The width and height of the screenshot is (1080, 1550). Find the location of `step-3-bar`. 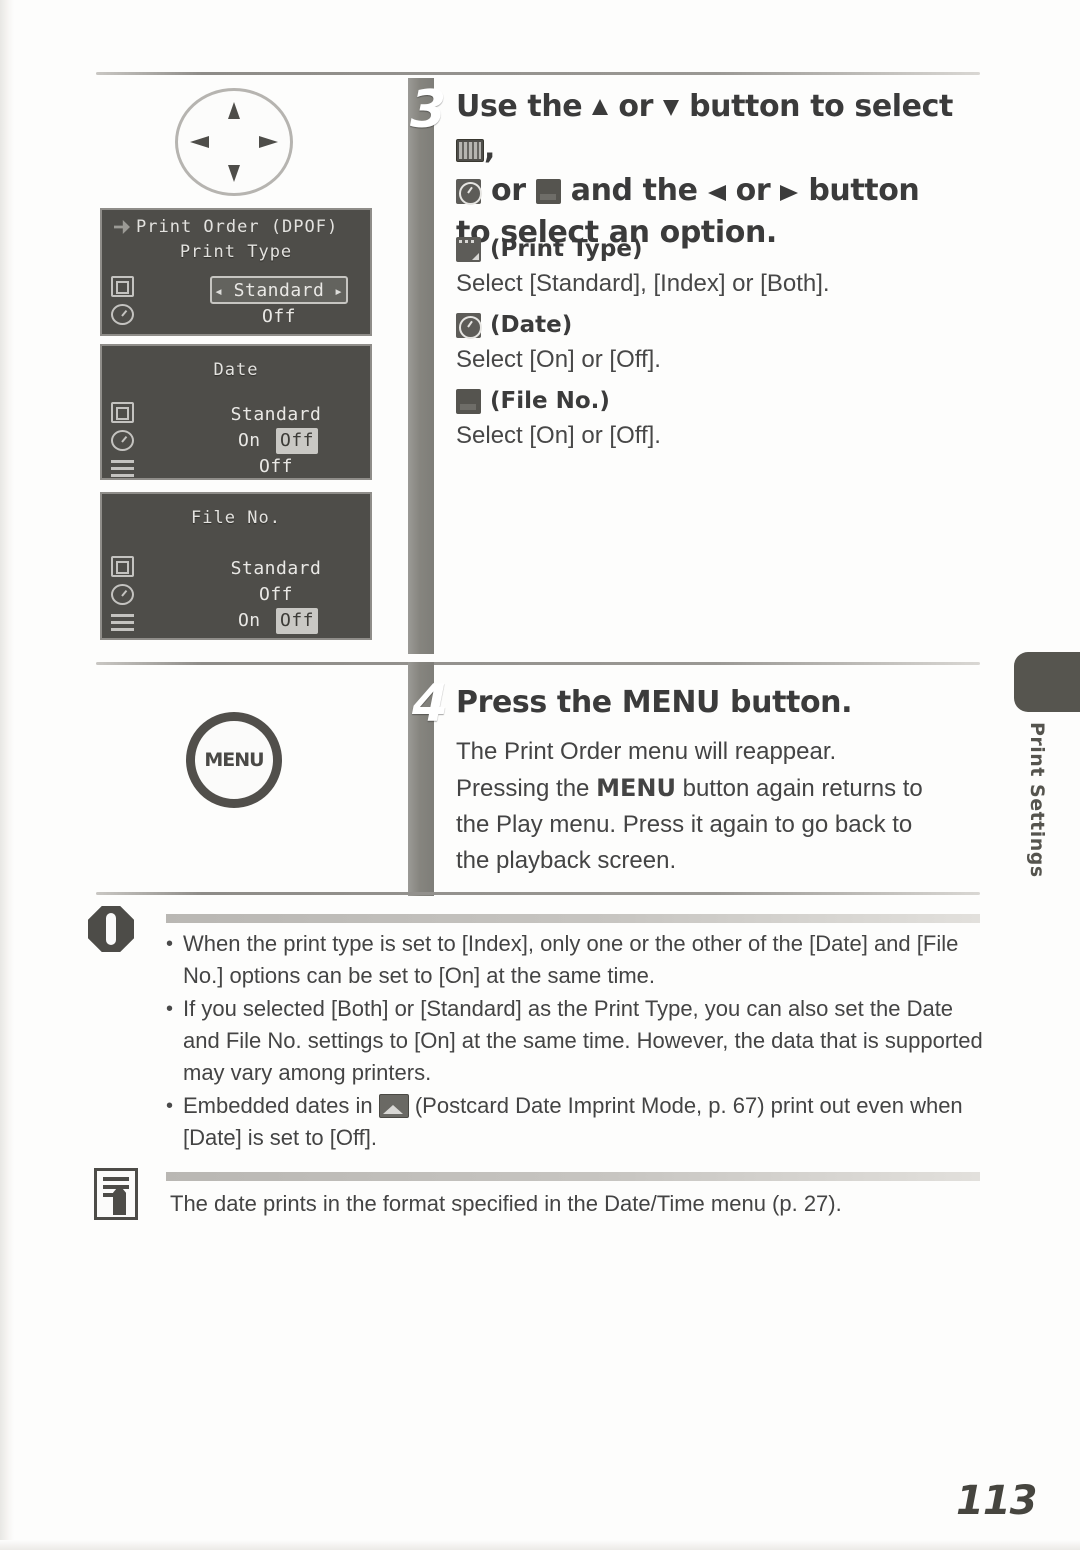

step-3-bar is located at coordinates (421, 366).